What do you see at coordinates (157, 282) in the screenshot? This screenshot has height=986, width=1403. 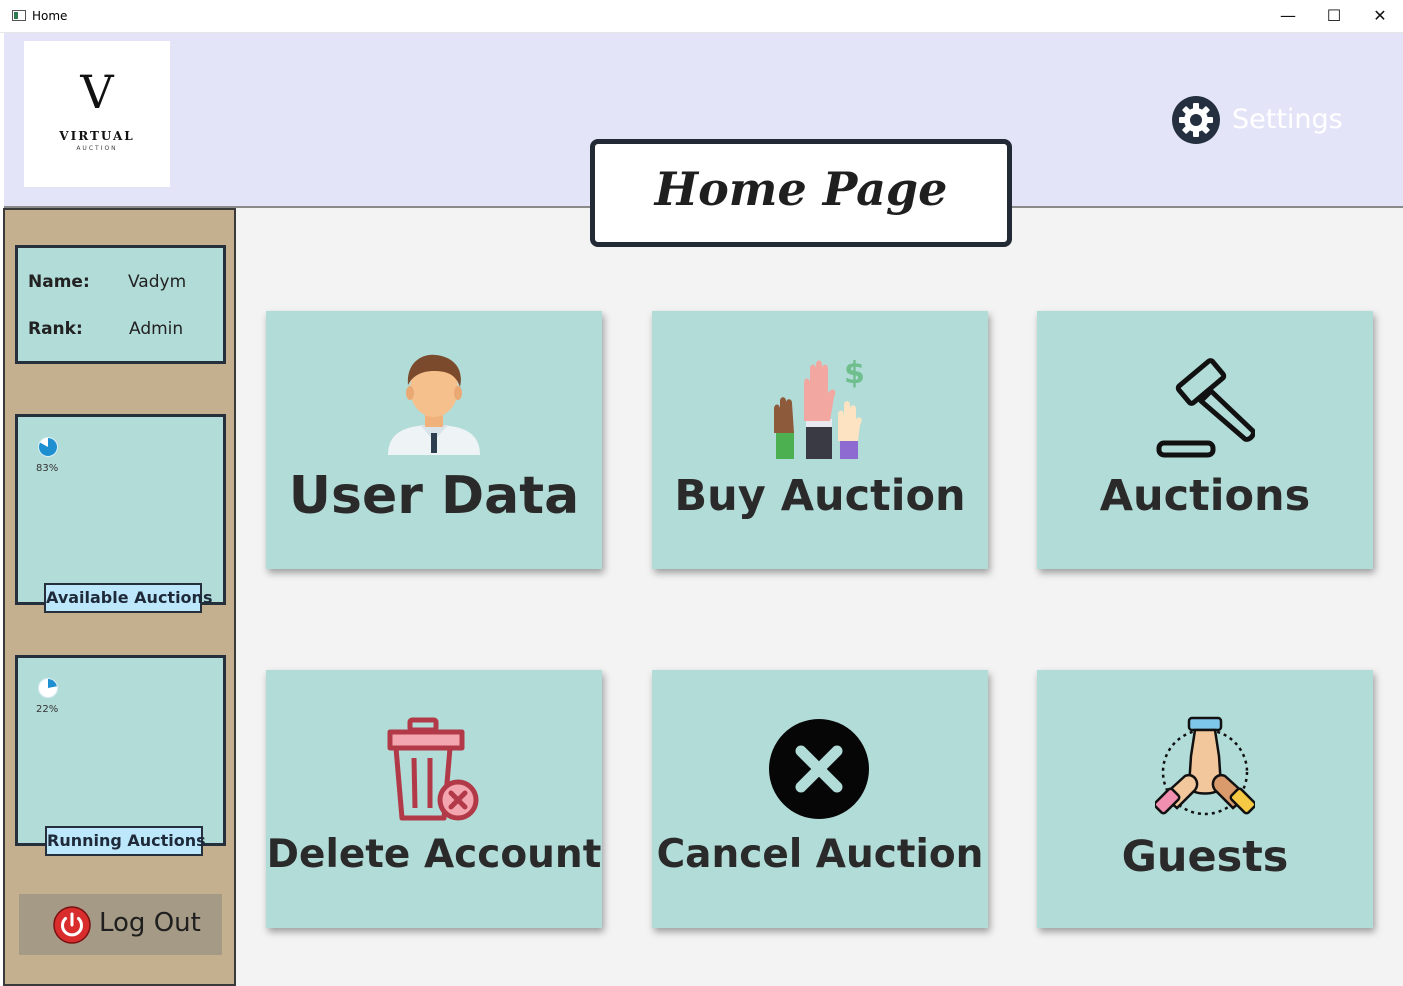 I see `name-value: Vadym` at bounding box center [157, 282].